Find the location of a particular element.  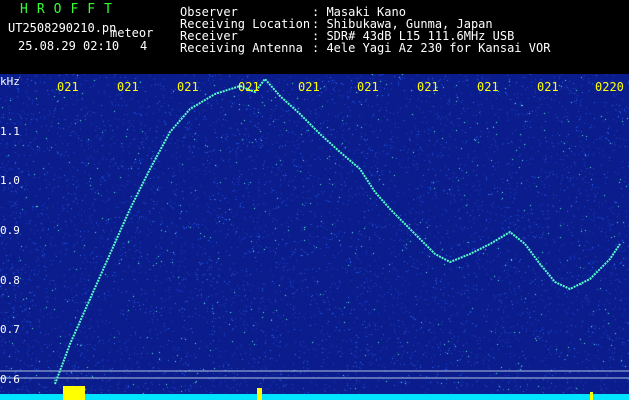

y-tick-label: 0.8 is located at coordinates (10, 280).